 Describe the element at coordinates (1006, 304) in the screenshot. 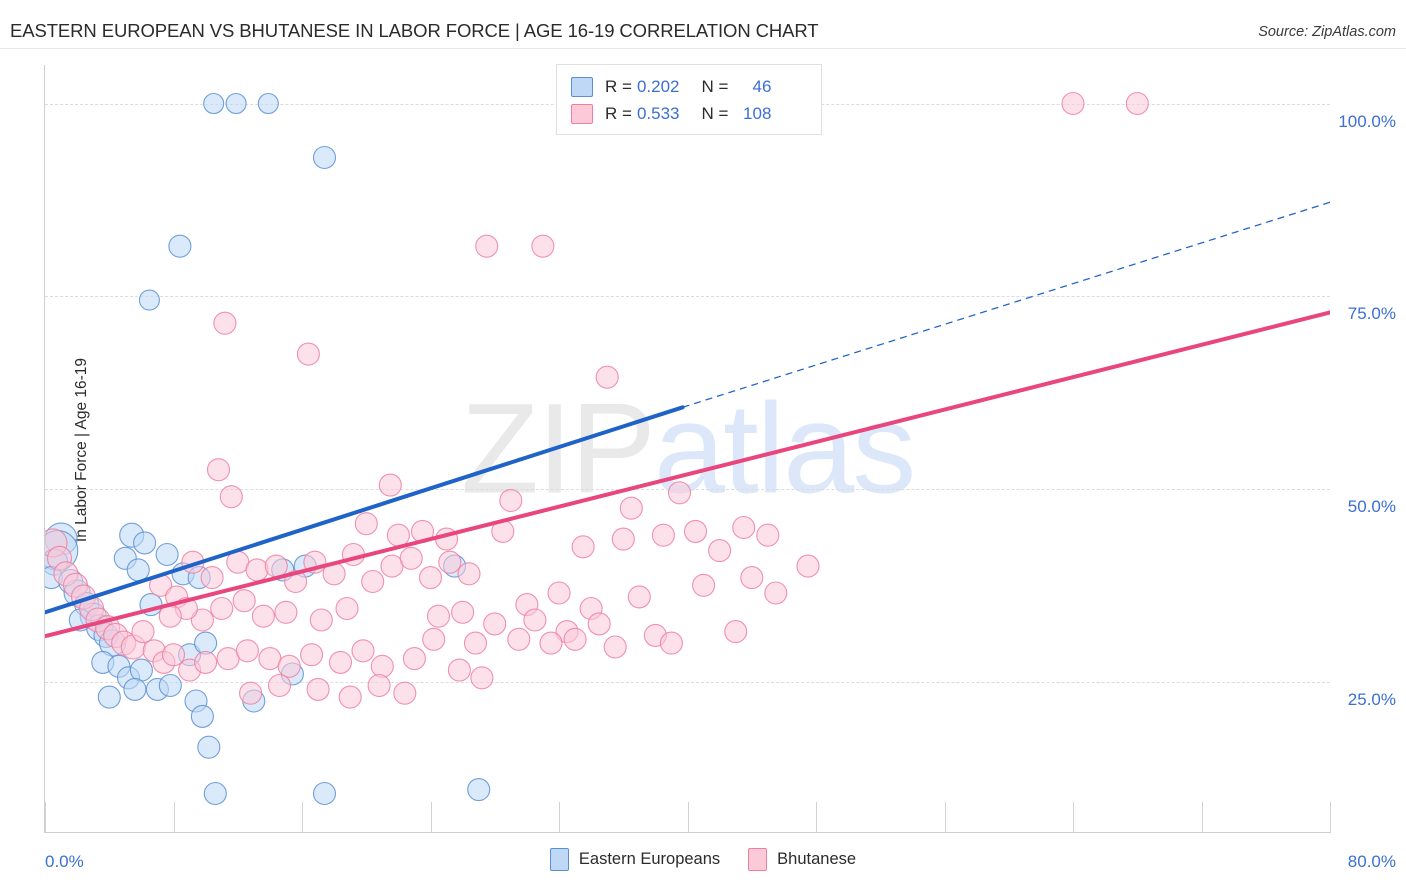

I see `trend-line-projection` at that location.